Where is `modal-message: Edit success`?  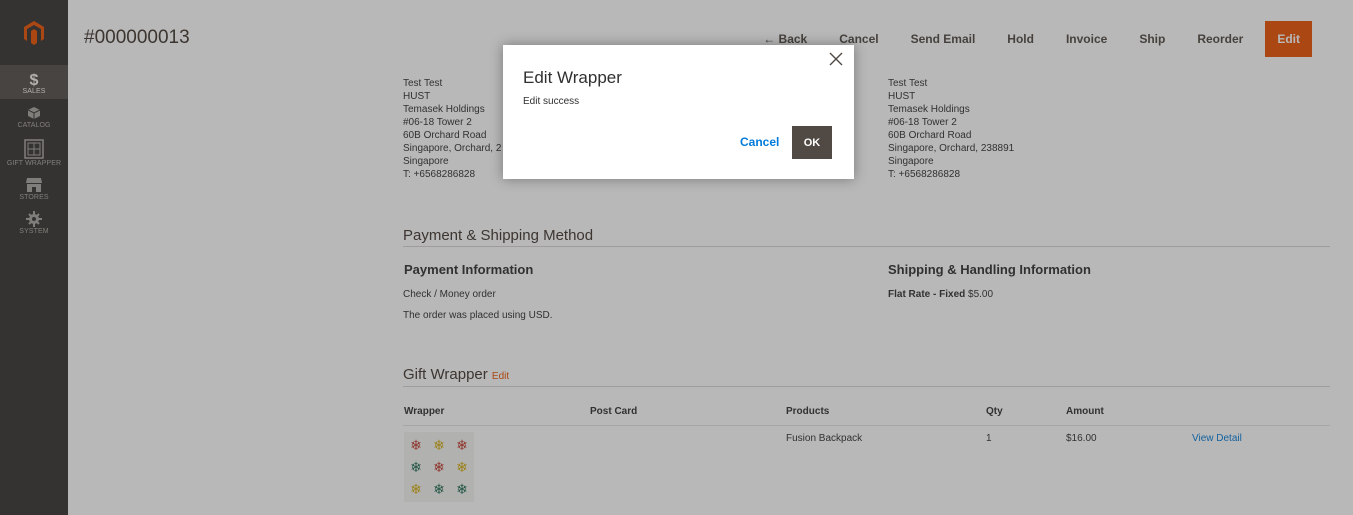
modal-message: Edit success is located at coordinates (551, 101).